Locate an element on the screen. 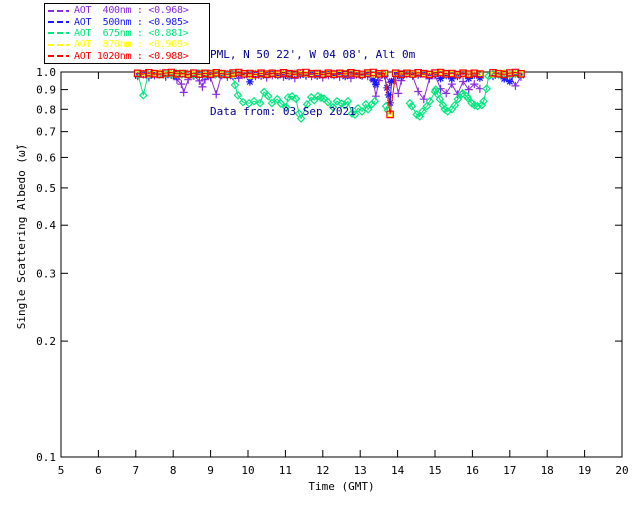 This screenshot has height=512, width=640. legend-label: AOT 1020nm : <0.988> is located at coordinates (131, 56).